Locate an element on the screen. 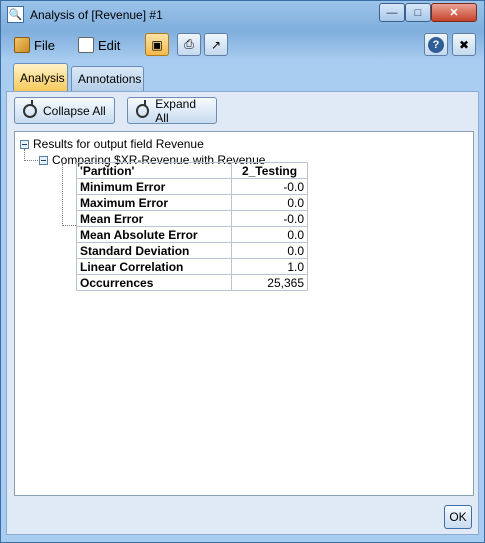 The width and height of the screenshot is (485, 543). expand-all-button: Expand All is located at coordinates (172, 110).